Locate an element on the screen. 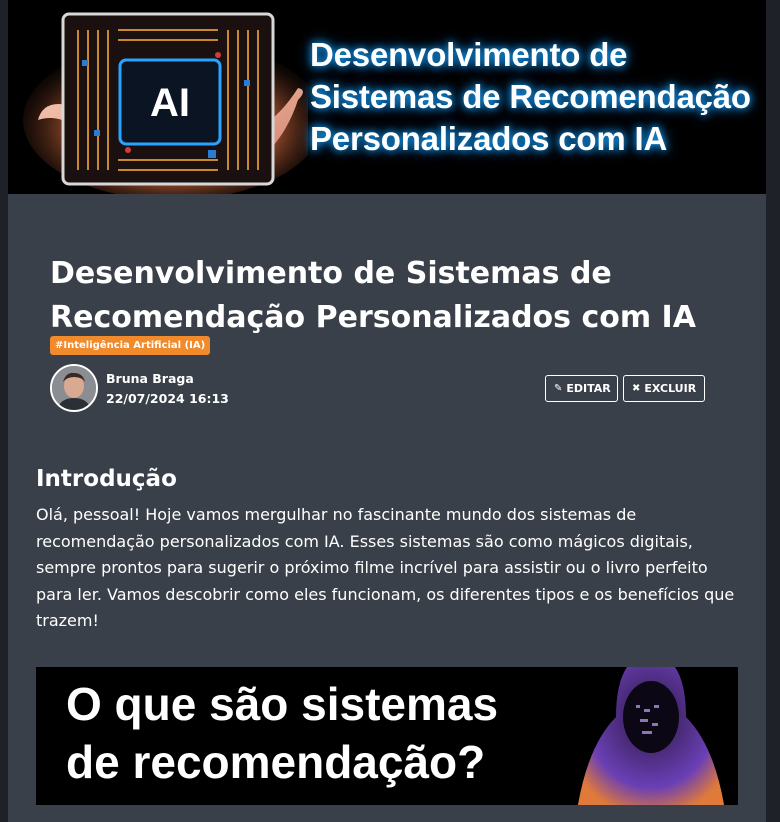  edit-button: ✎ EDITAR is located at coordinates (581, 388).